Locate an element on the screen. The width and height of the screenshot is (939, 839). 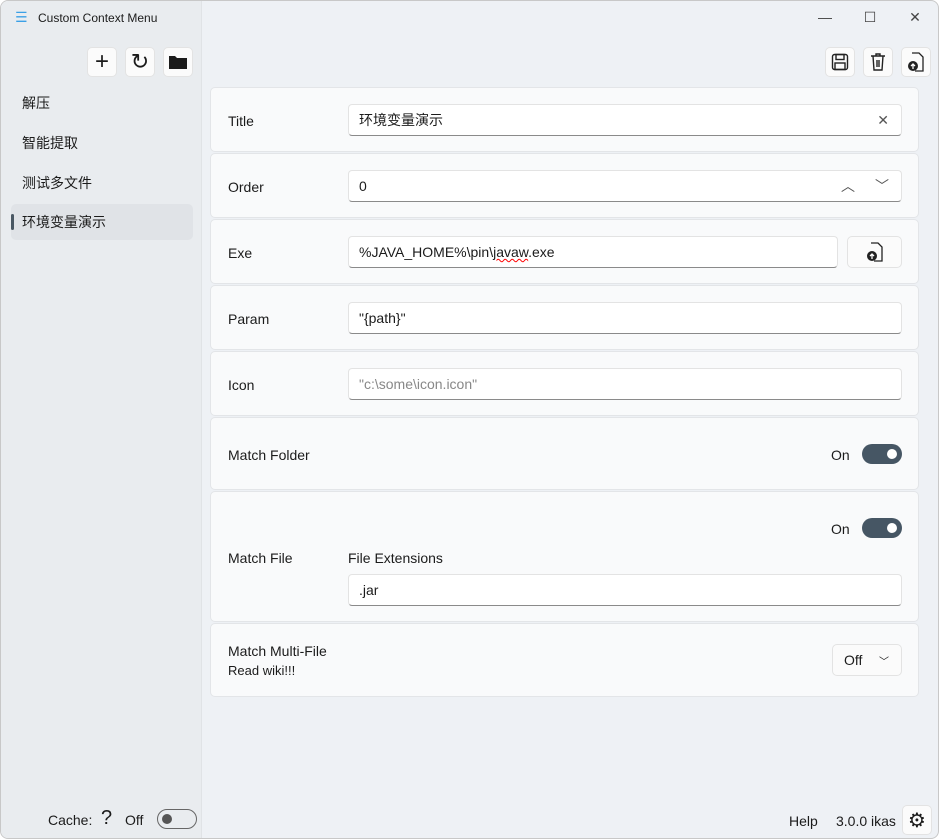
exe-input: %JAVA_HOME%\pin\javaw.exe is located at coordinates (593, 252).